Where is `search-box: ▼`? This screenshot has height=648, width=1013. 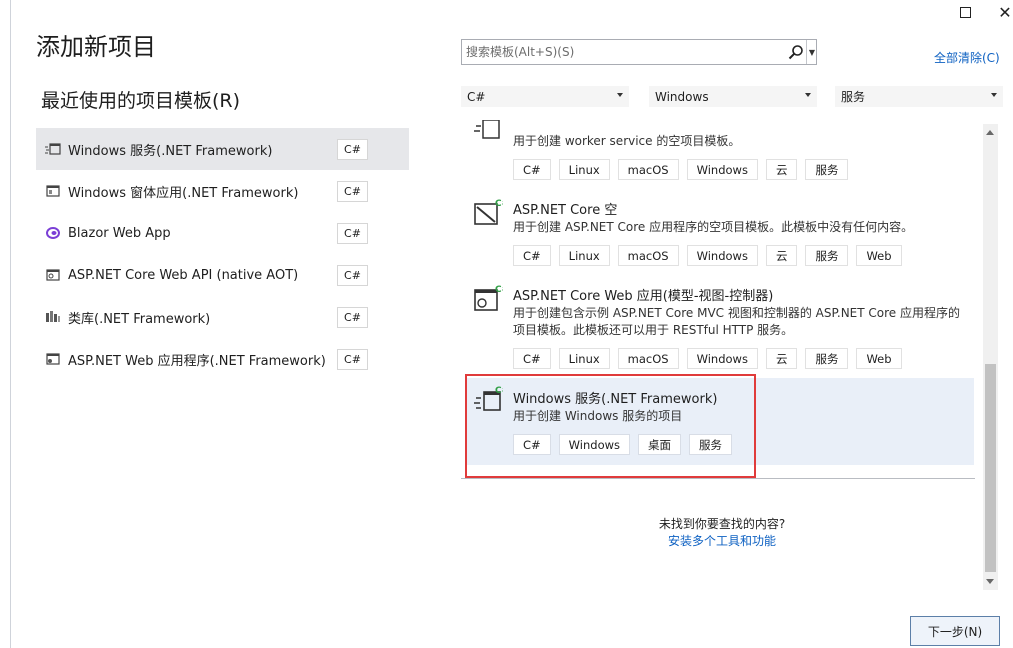
search-box: ▼ is located at coordinates (639, 52).